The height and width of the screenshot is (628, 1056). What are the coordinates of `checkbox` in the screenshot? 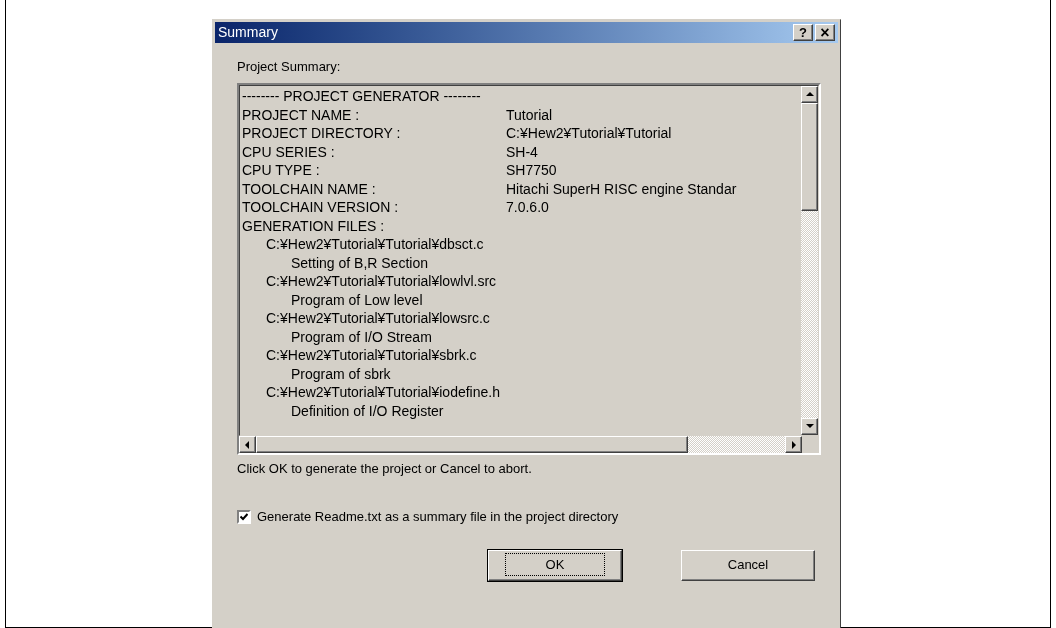 It's located at (244, 516).